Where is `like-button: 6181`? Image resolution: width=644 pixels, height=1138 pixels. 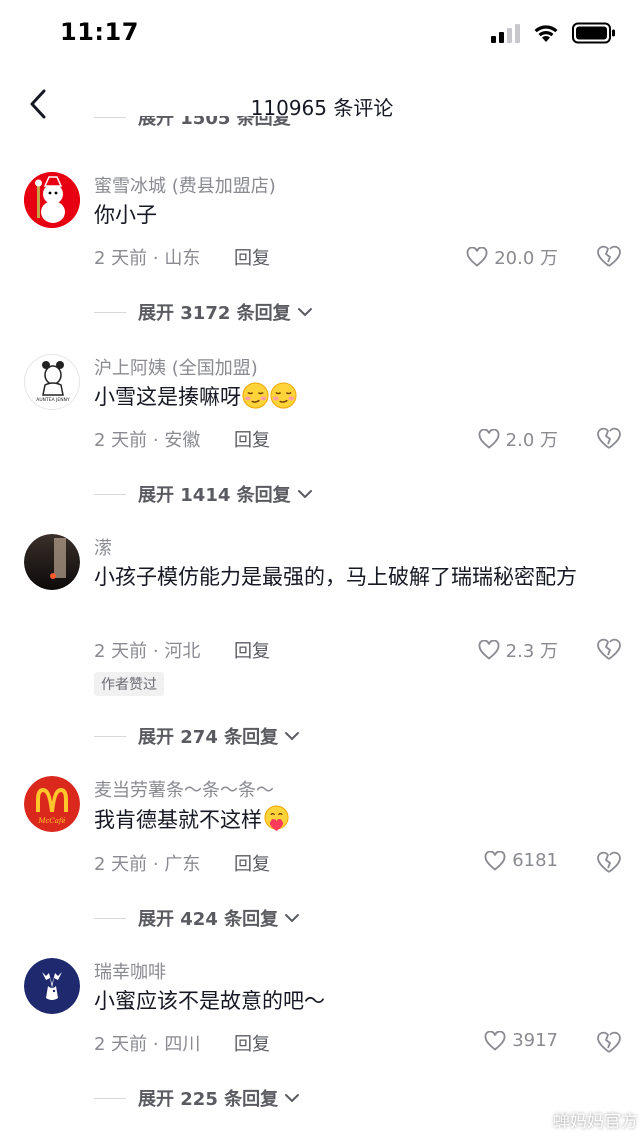
like-button: 6181 is located at coordinates (521, 860).